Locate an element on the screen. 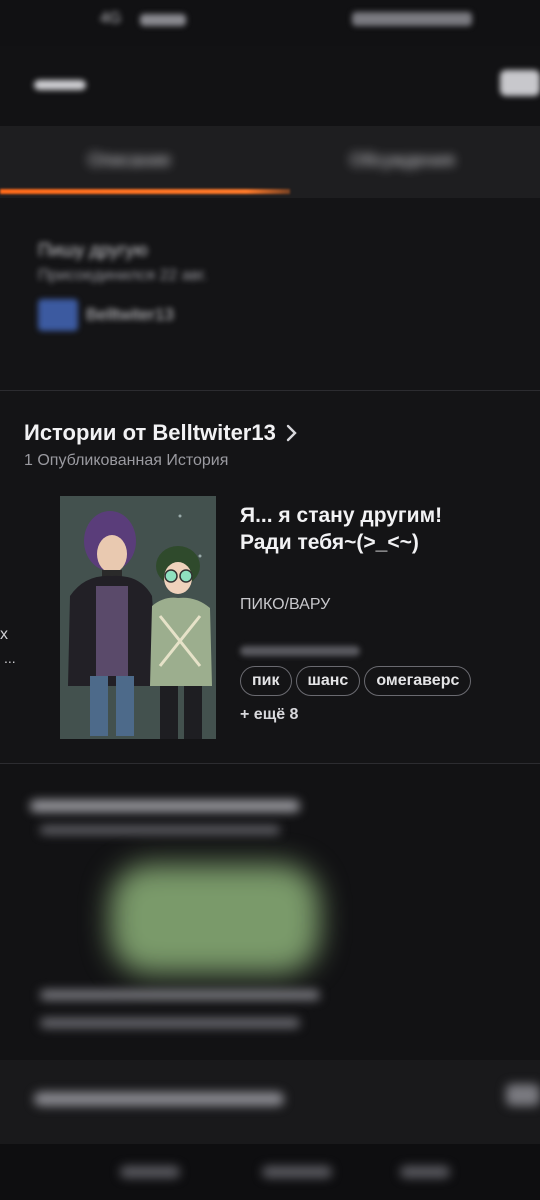 The height and width of the screenshot is (1200, 540). app-bar is located at coordinates (270, 86).